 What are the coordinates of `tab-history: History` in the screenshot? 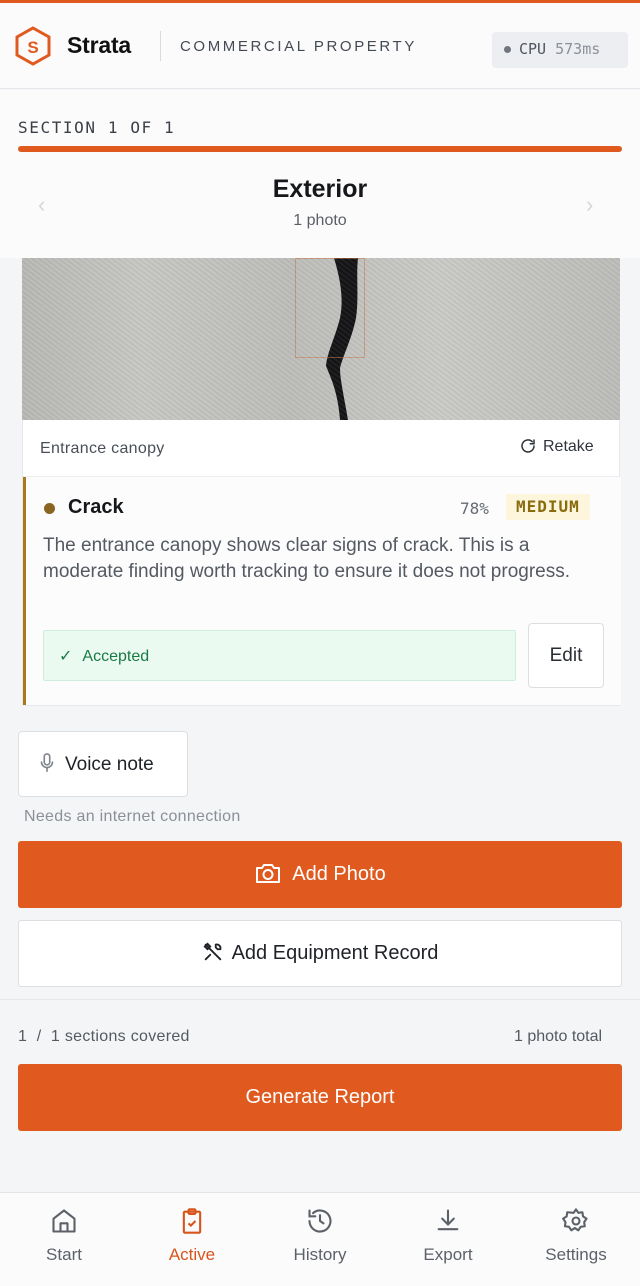 It's located at (320, 1239).